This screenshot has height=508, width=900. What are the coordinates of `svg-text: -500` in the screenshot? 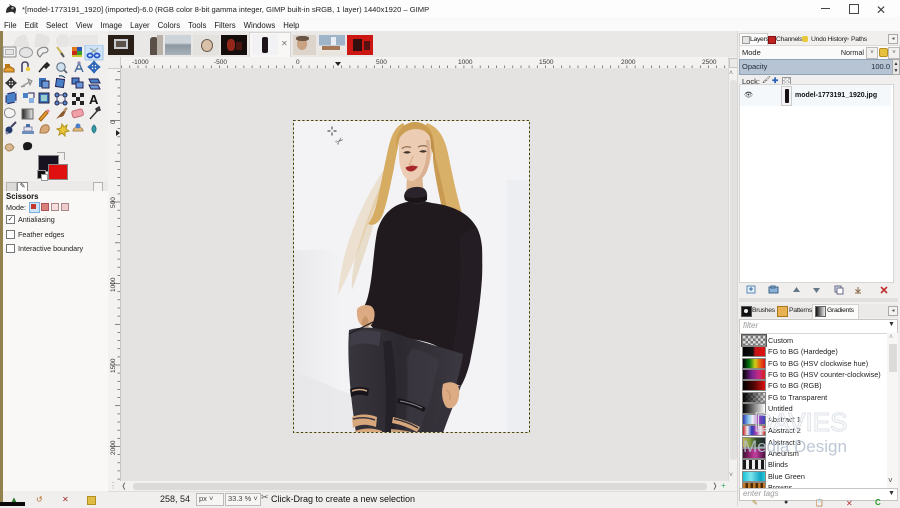 It's located at (220, 62).